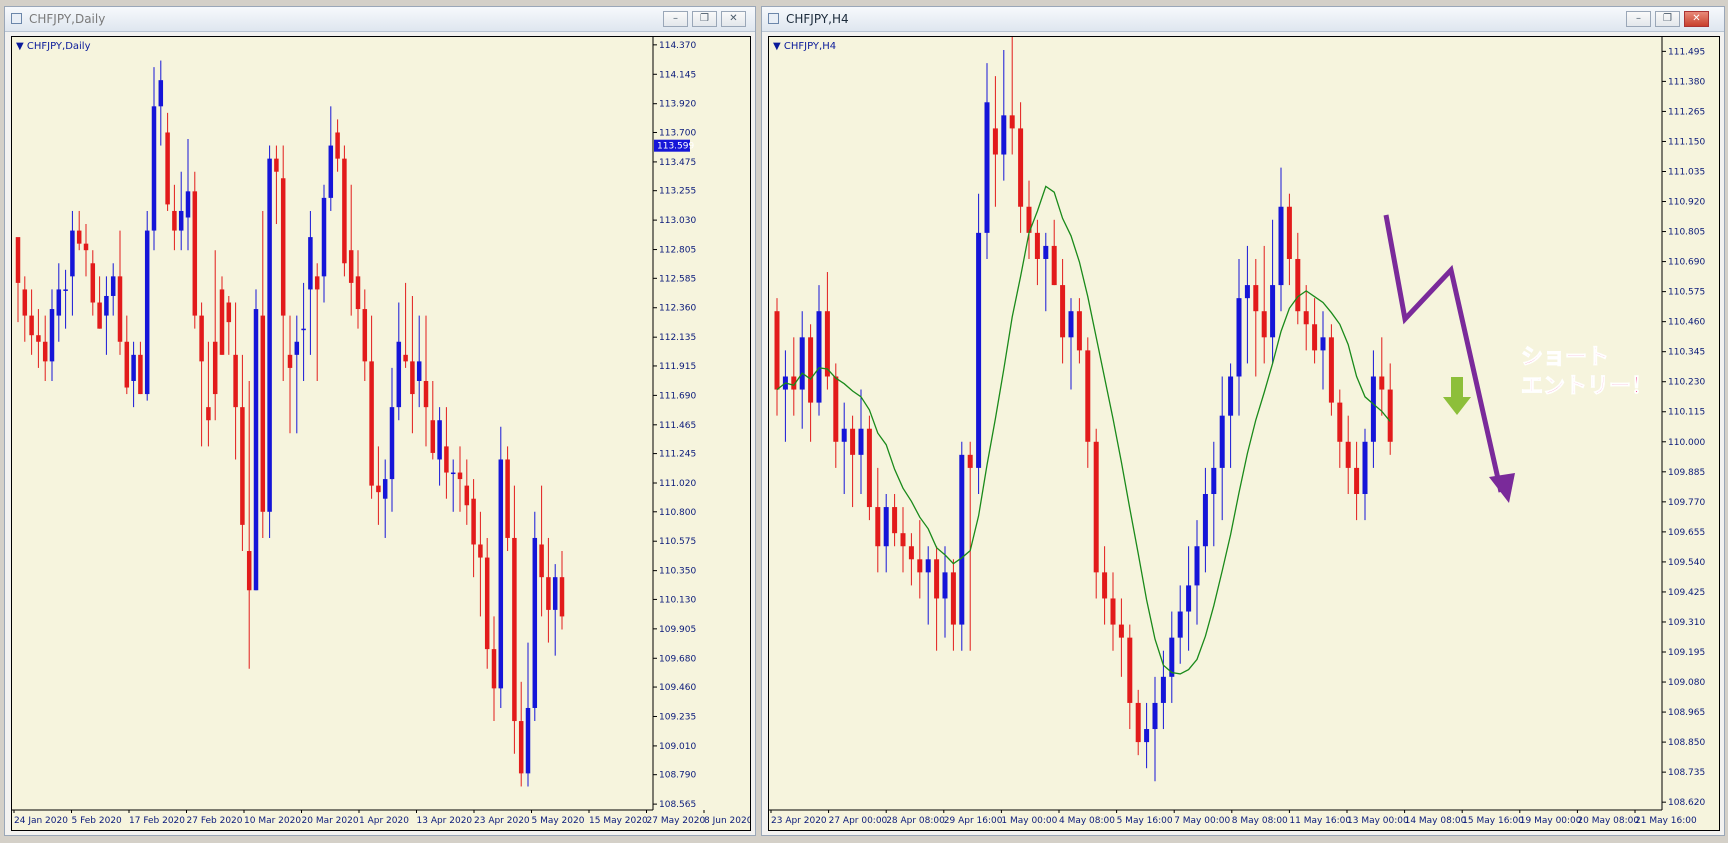  Describe the element at coordinates (804, 46) in the screenshot. I see `chart-symbol-label: ▼ CHFJPY,H4` at that location.